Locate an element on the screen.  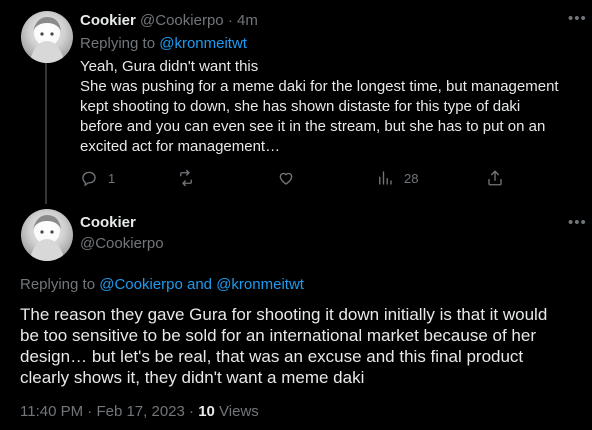
retweet-button is located at coordinates (191, 178).